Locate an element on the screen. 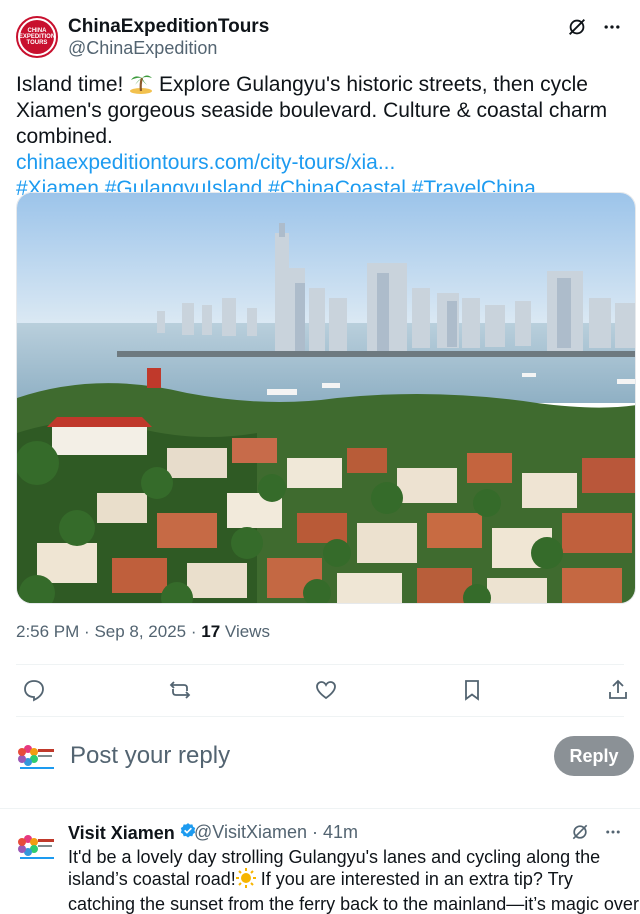  reply-icon is located at coordinates (34, 690).